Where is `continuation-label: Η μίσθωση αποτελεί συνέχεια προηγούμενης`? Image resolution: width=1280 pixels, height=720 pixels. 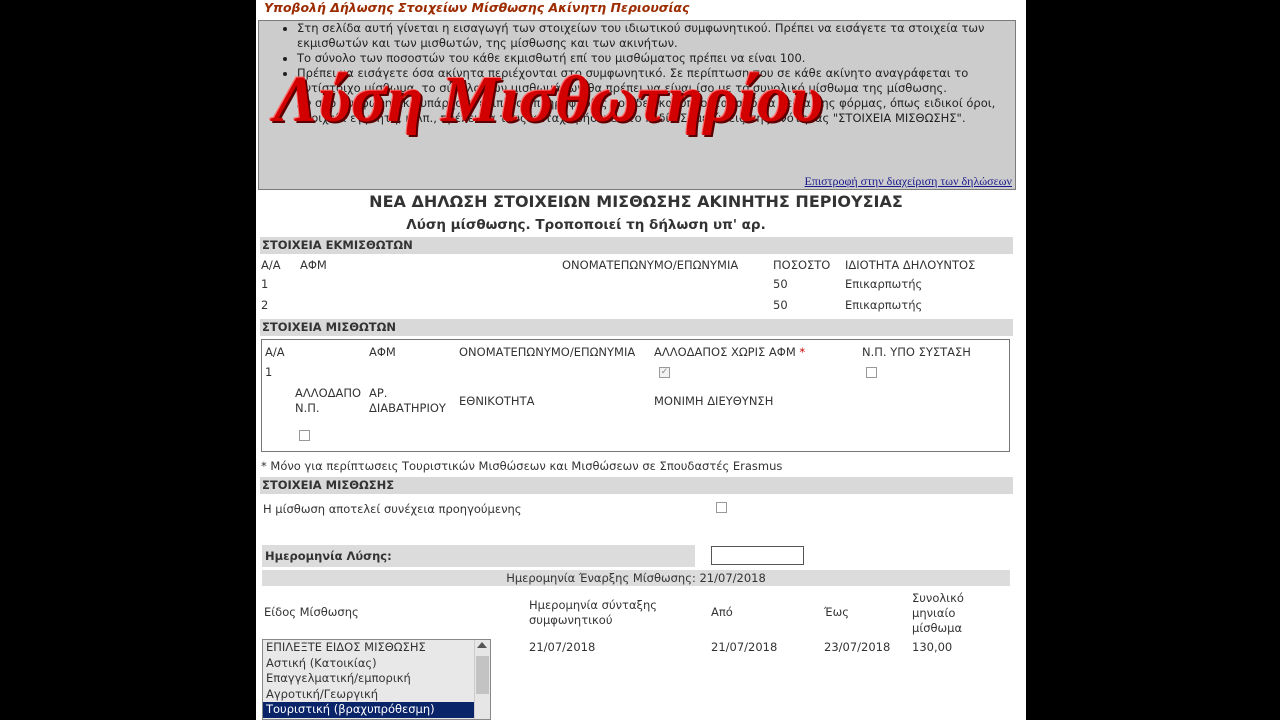
continuation-label: Η μίσθωση αποτελεί συνέχεια προηγούμενης is located at coordinates (392, 509).